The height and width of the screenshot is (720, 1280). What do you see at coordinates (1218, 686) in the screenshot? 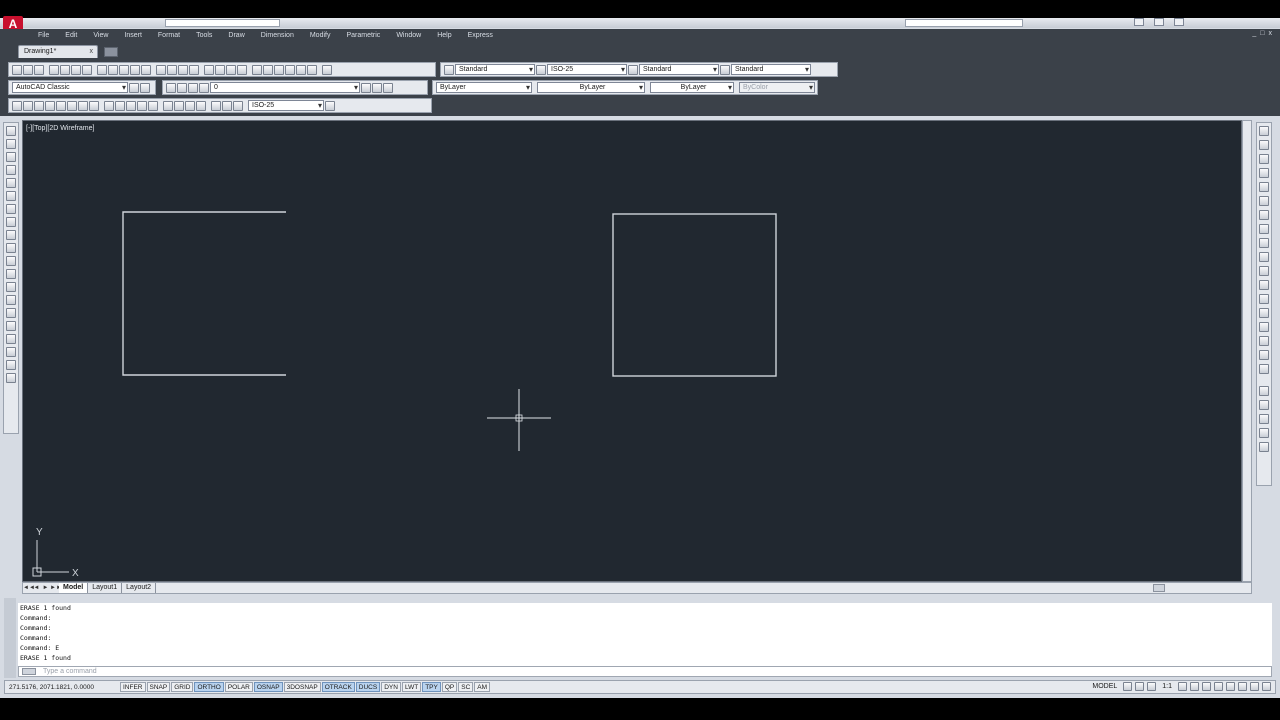
I see `lock-icon` at bounding box center [1218, 686].